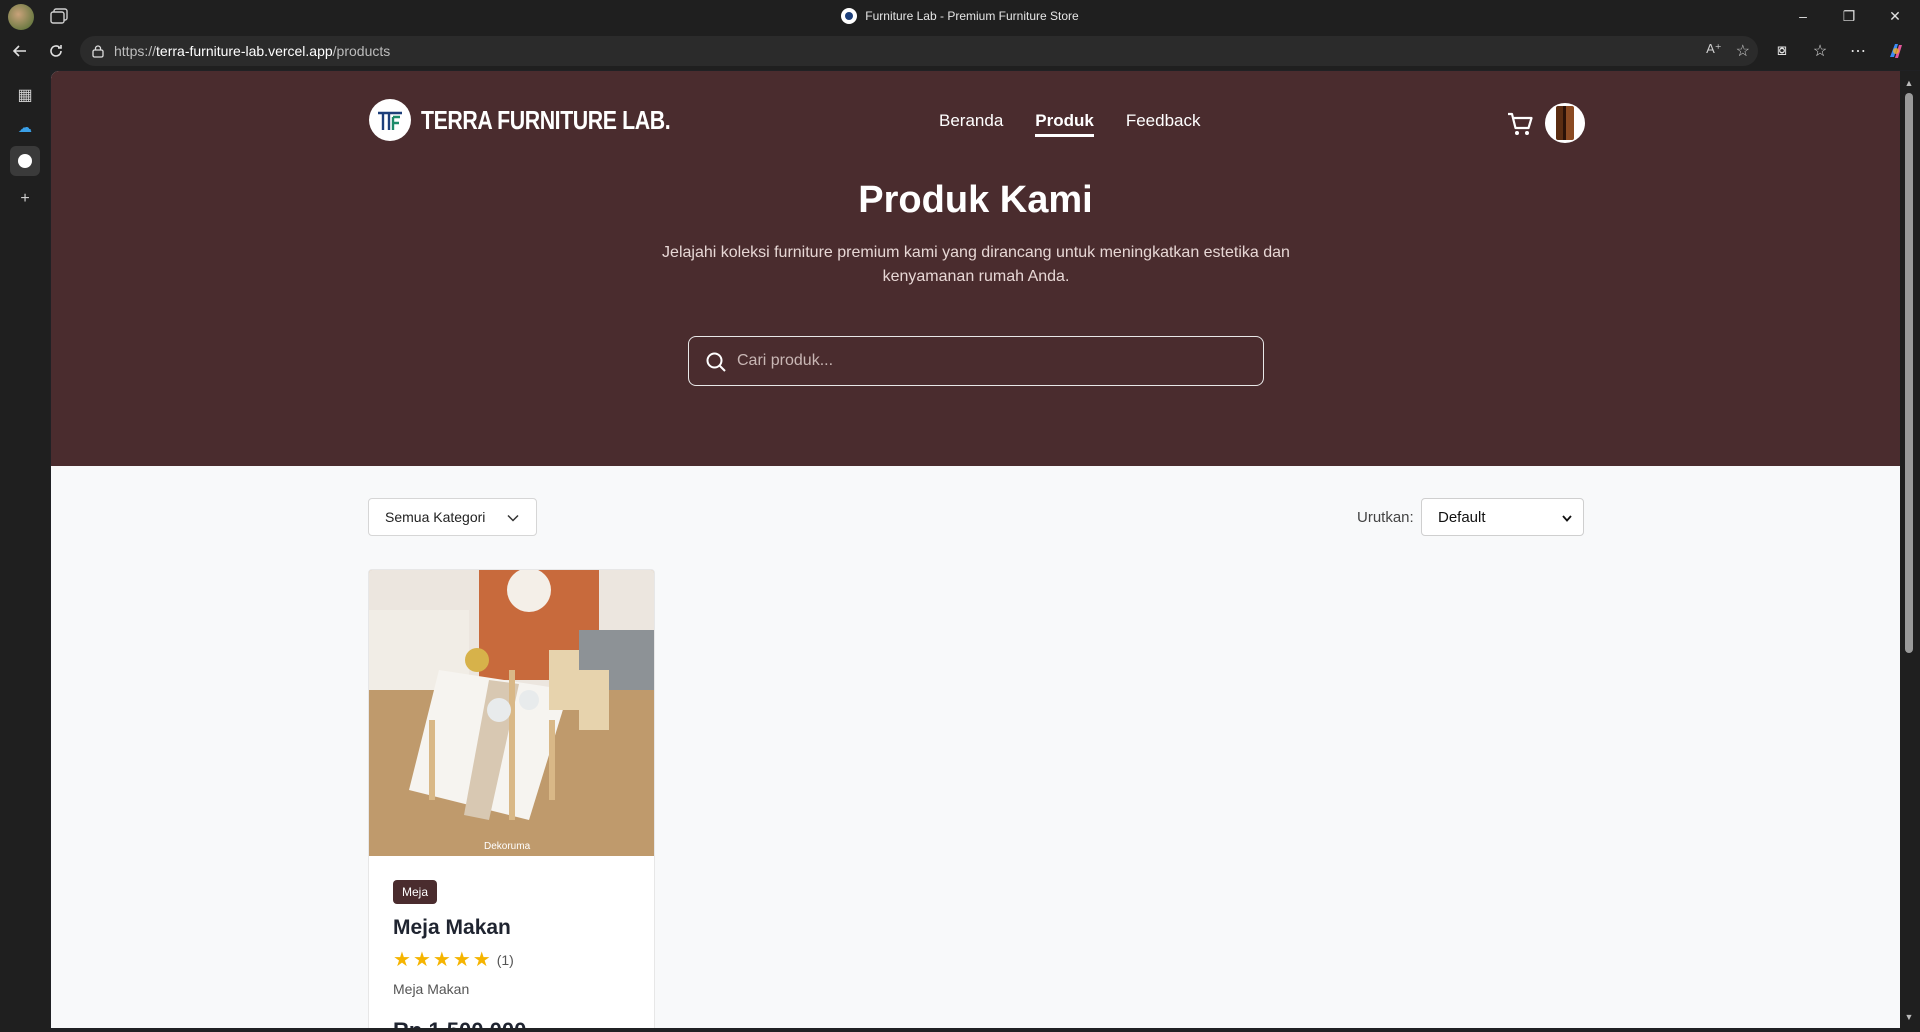 Image resolution: width=1920 pixels, height=1032 pixels. I want to click on product-description: Meja Makan, so click(431, 989).